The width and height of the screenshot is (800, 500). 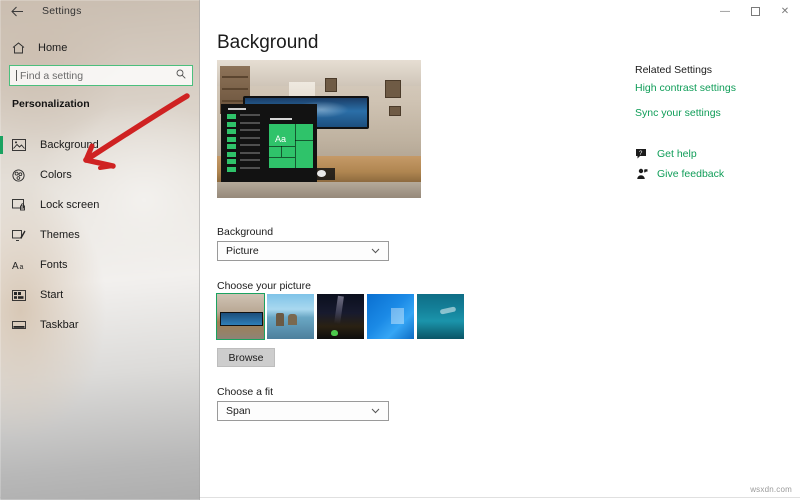 I want to click on title-bar: Settings — ✕, so click(x=400, y=11).